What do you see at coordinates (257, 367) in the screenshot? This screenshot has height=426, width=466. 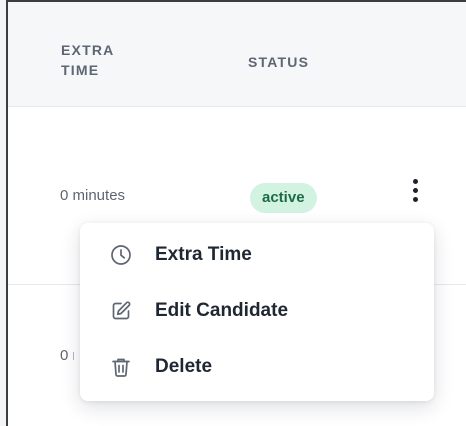 I see `menu-item-delete: Delete` at bounding box center [257, 367].